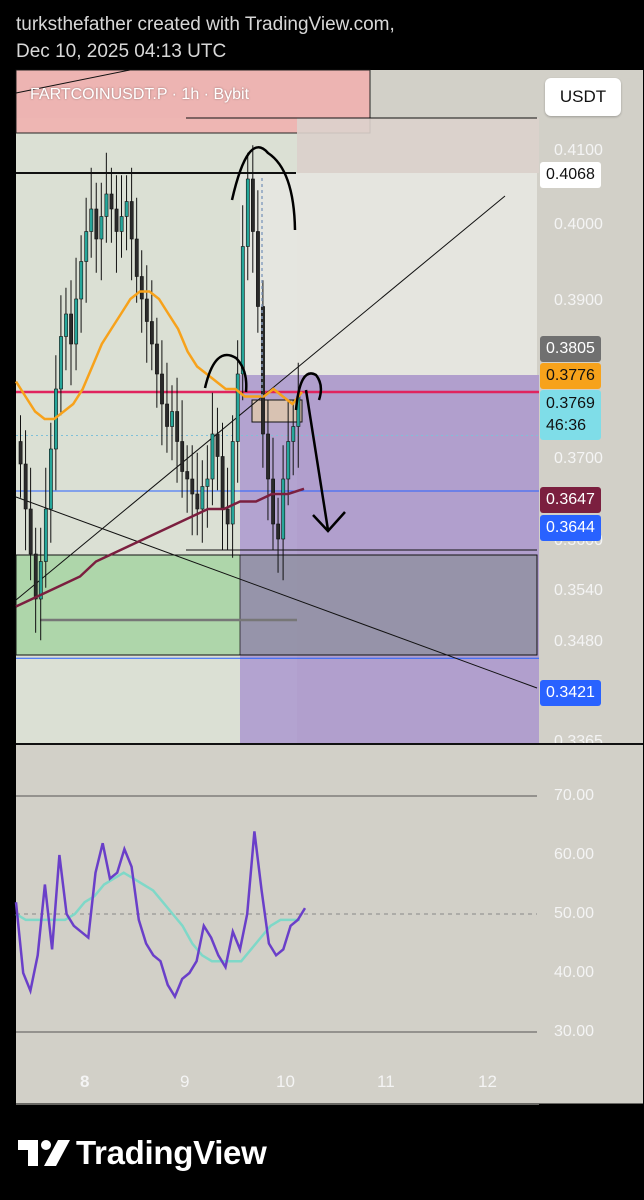  Describe the element at coordinates (583, 97) in the screenshot. I see `currency-button: USDT` at that location.